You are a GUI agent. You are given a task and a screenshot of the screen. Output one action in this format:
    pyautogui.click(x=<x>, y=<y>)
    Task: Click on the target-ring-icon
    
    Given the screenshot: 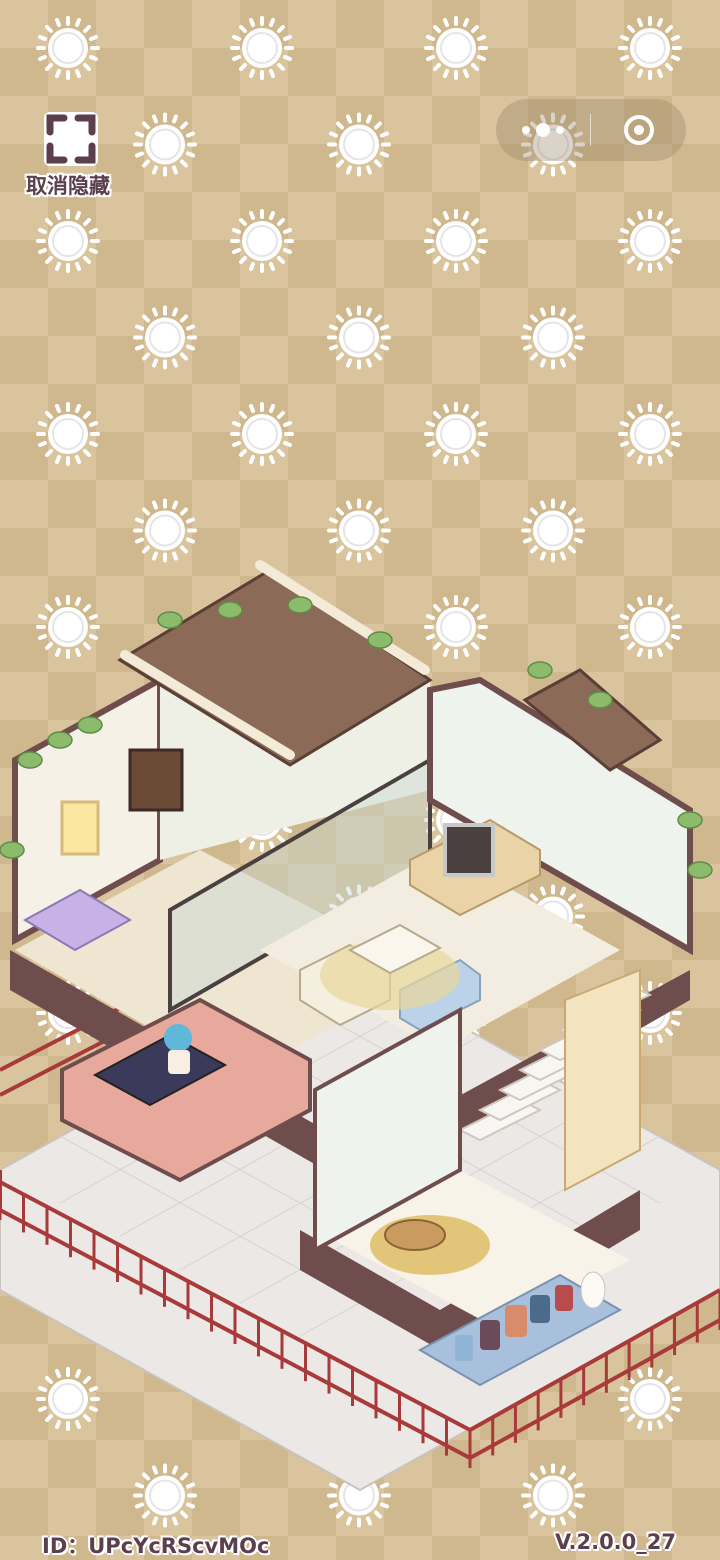 What is the action you would take?
    pyautogui.click(x=639, y=130)
    